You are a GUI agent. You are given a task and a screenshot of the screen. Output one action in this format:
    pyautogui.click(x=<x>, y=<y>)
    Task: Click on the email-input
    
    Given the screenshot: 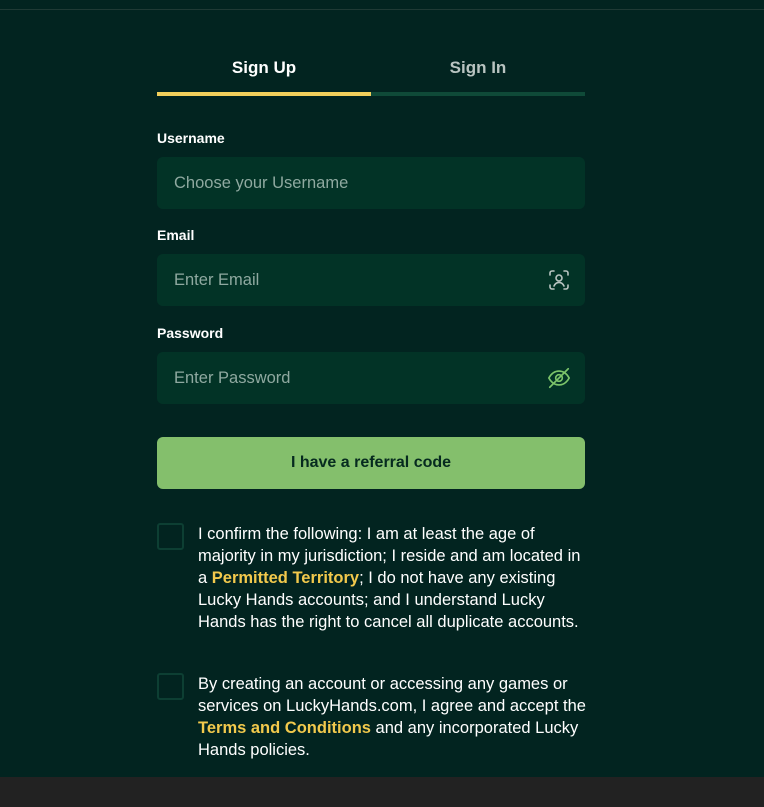 What is the action you would take?
    pyautogui.click(x=371, y=280)
    